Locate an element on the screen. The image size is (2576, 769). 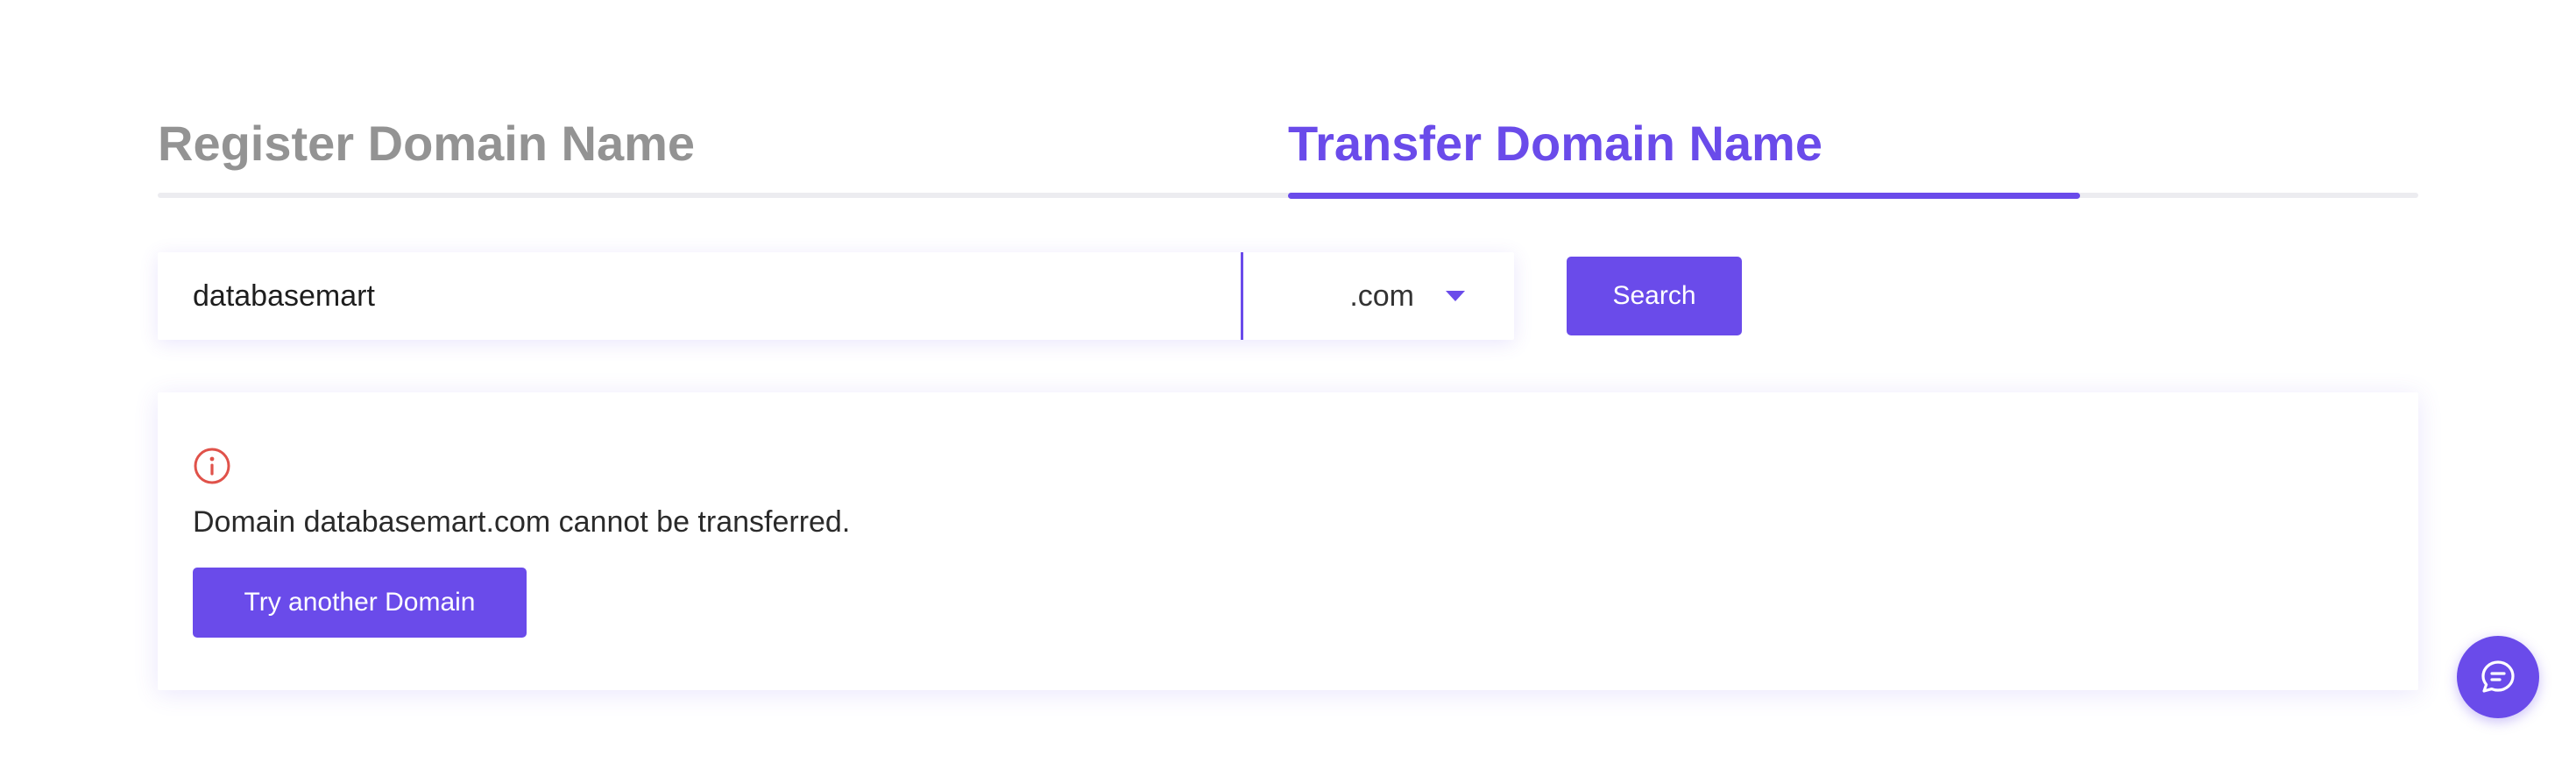
try-another-domain-button: Try another Domain is located at coordinates (360, 603).